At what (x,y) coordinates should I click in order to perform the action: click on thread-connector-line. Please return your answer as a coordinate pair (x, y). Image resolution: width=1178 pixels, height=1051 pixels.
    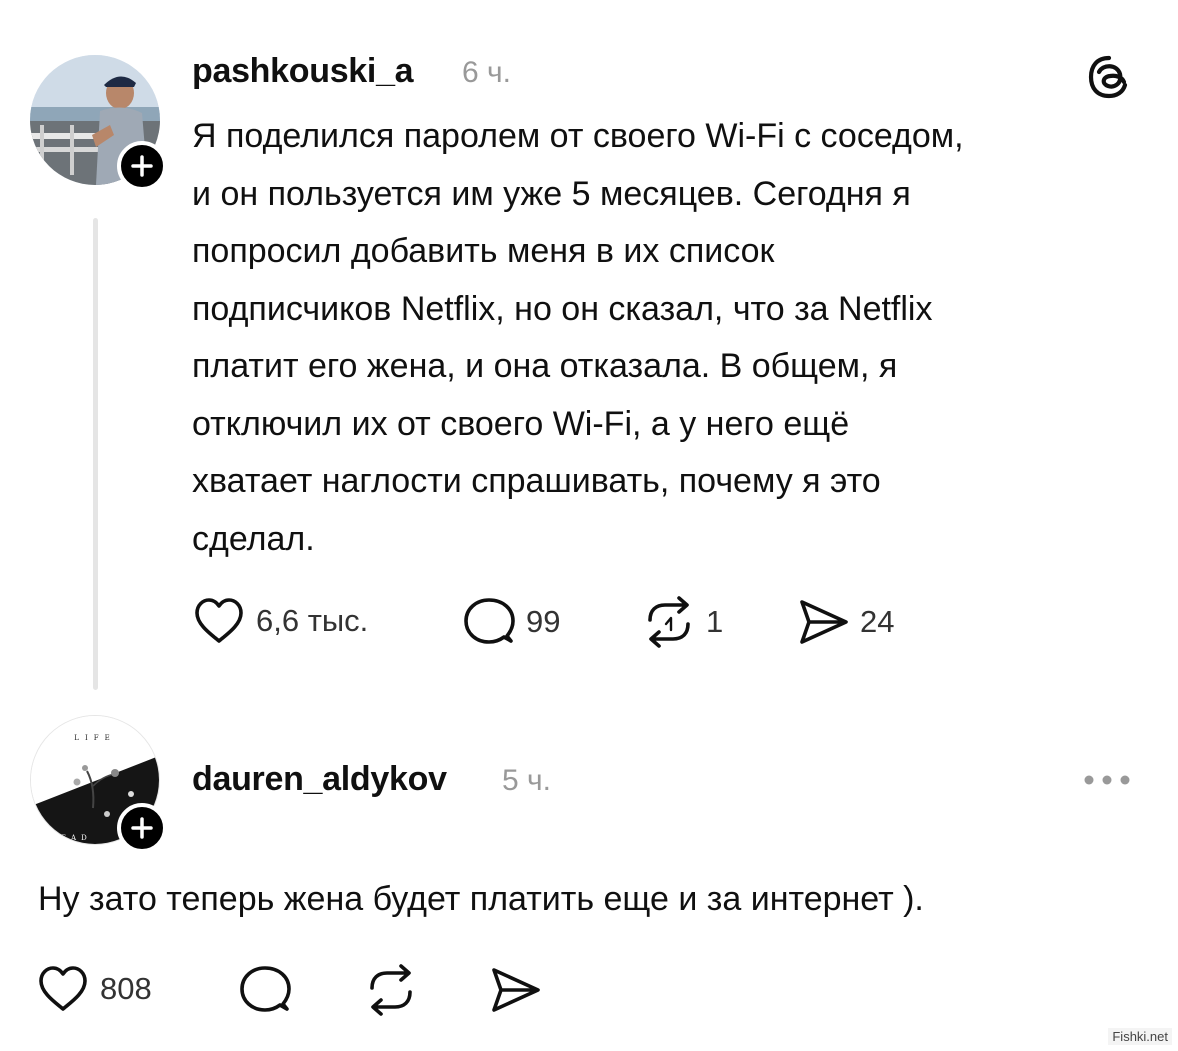
    Looking at the image, I should click on (95, 454).